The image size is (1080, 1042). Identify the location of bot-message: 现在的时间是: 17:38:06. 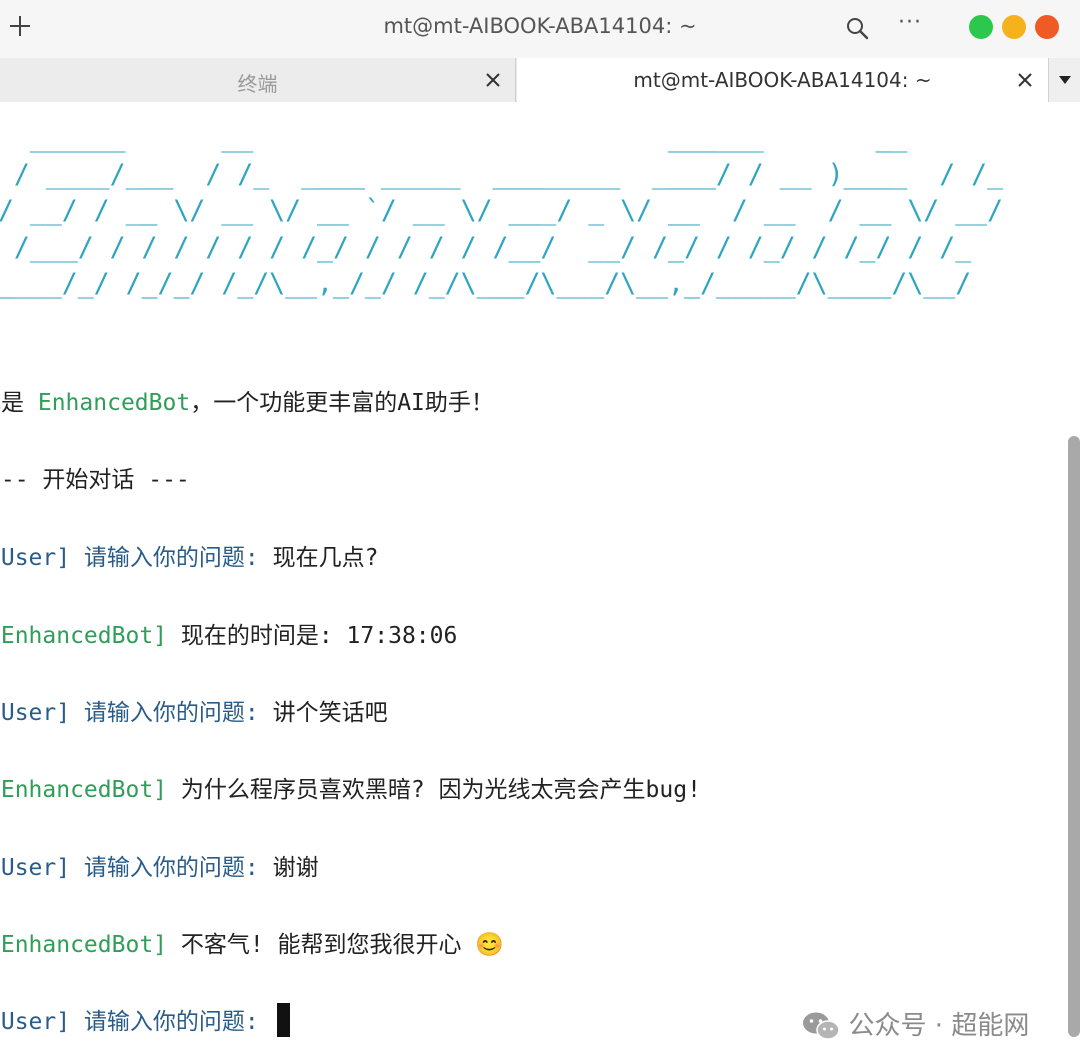
(312, 636).